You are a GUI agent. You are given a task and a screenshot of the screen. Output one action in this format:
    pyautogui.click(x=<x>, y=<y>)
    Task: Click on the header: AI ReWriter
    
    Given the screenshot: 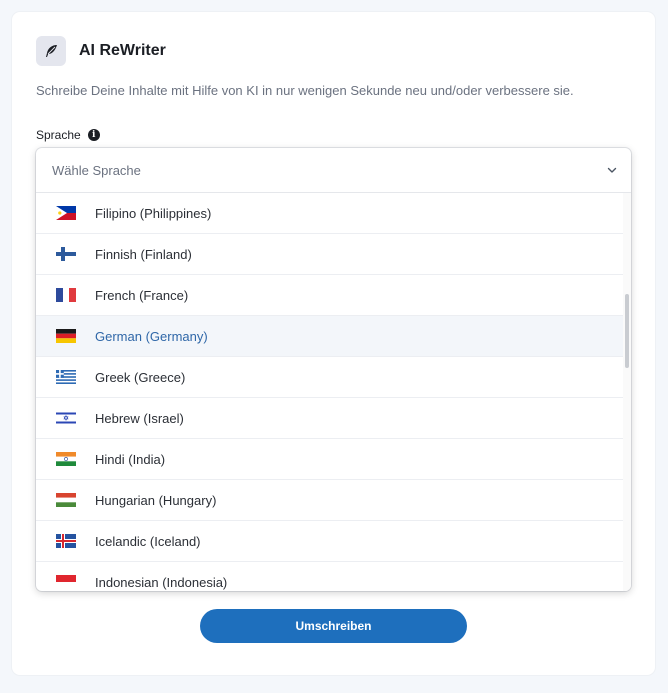 What is the action you would take?
    pyautogui.click(x=101, y=51)
    